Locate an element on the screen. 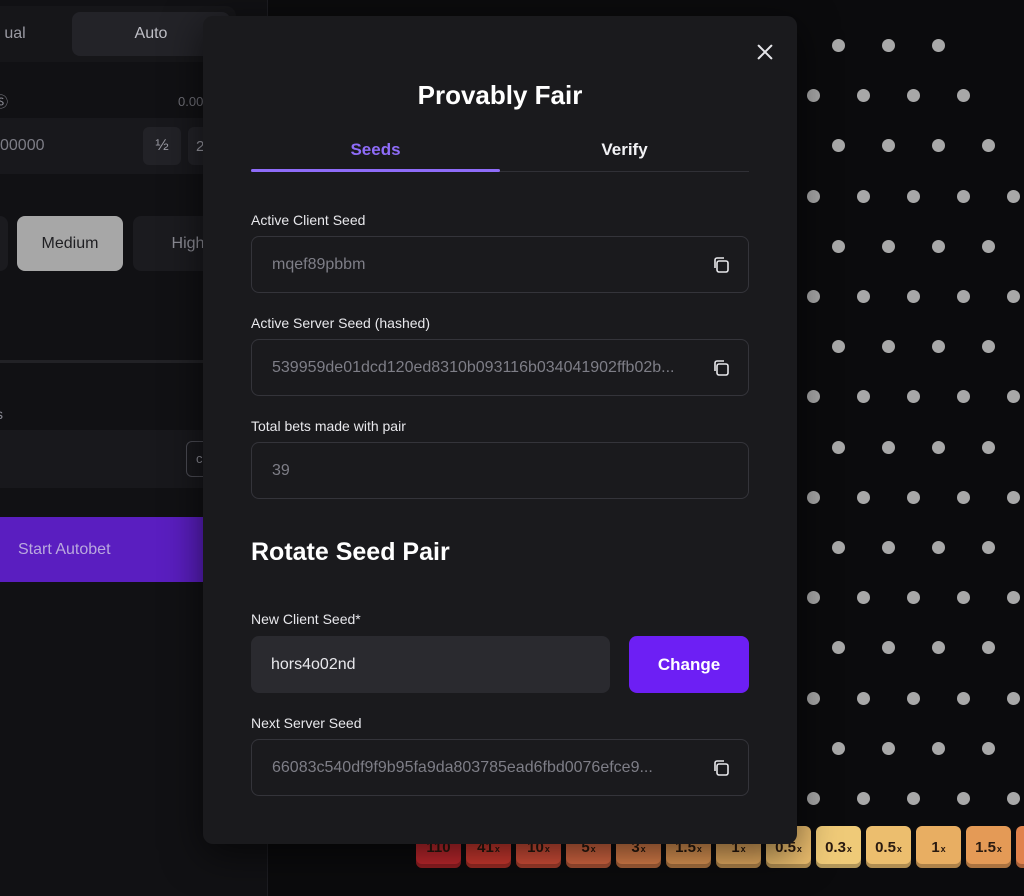  new-client-seed-input is located at coordinates (430, 664).